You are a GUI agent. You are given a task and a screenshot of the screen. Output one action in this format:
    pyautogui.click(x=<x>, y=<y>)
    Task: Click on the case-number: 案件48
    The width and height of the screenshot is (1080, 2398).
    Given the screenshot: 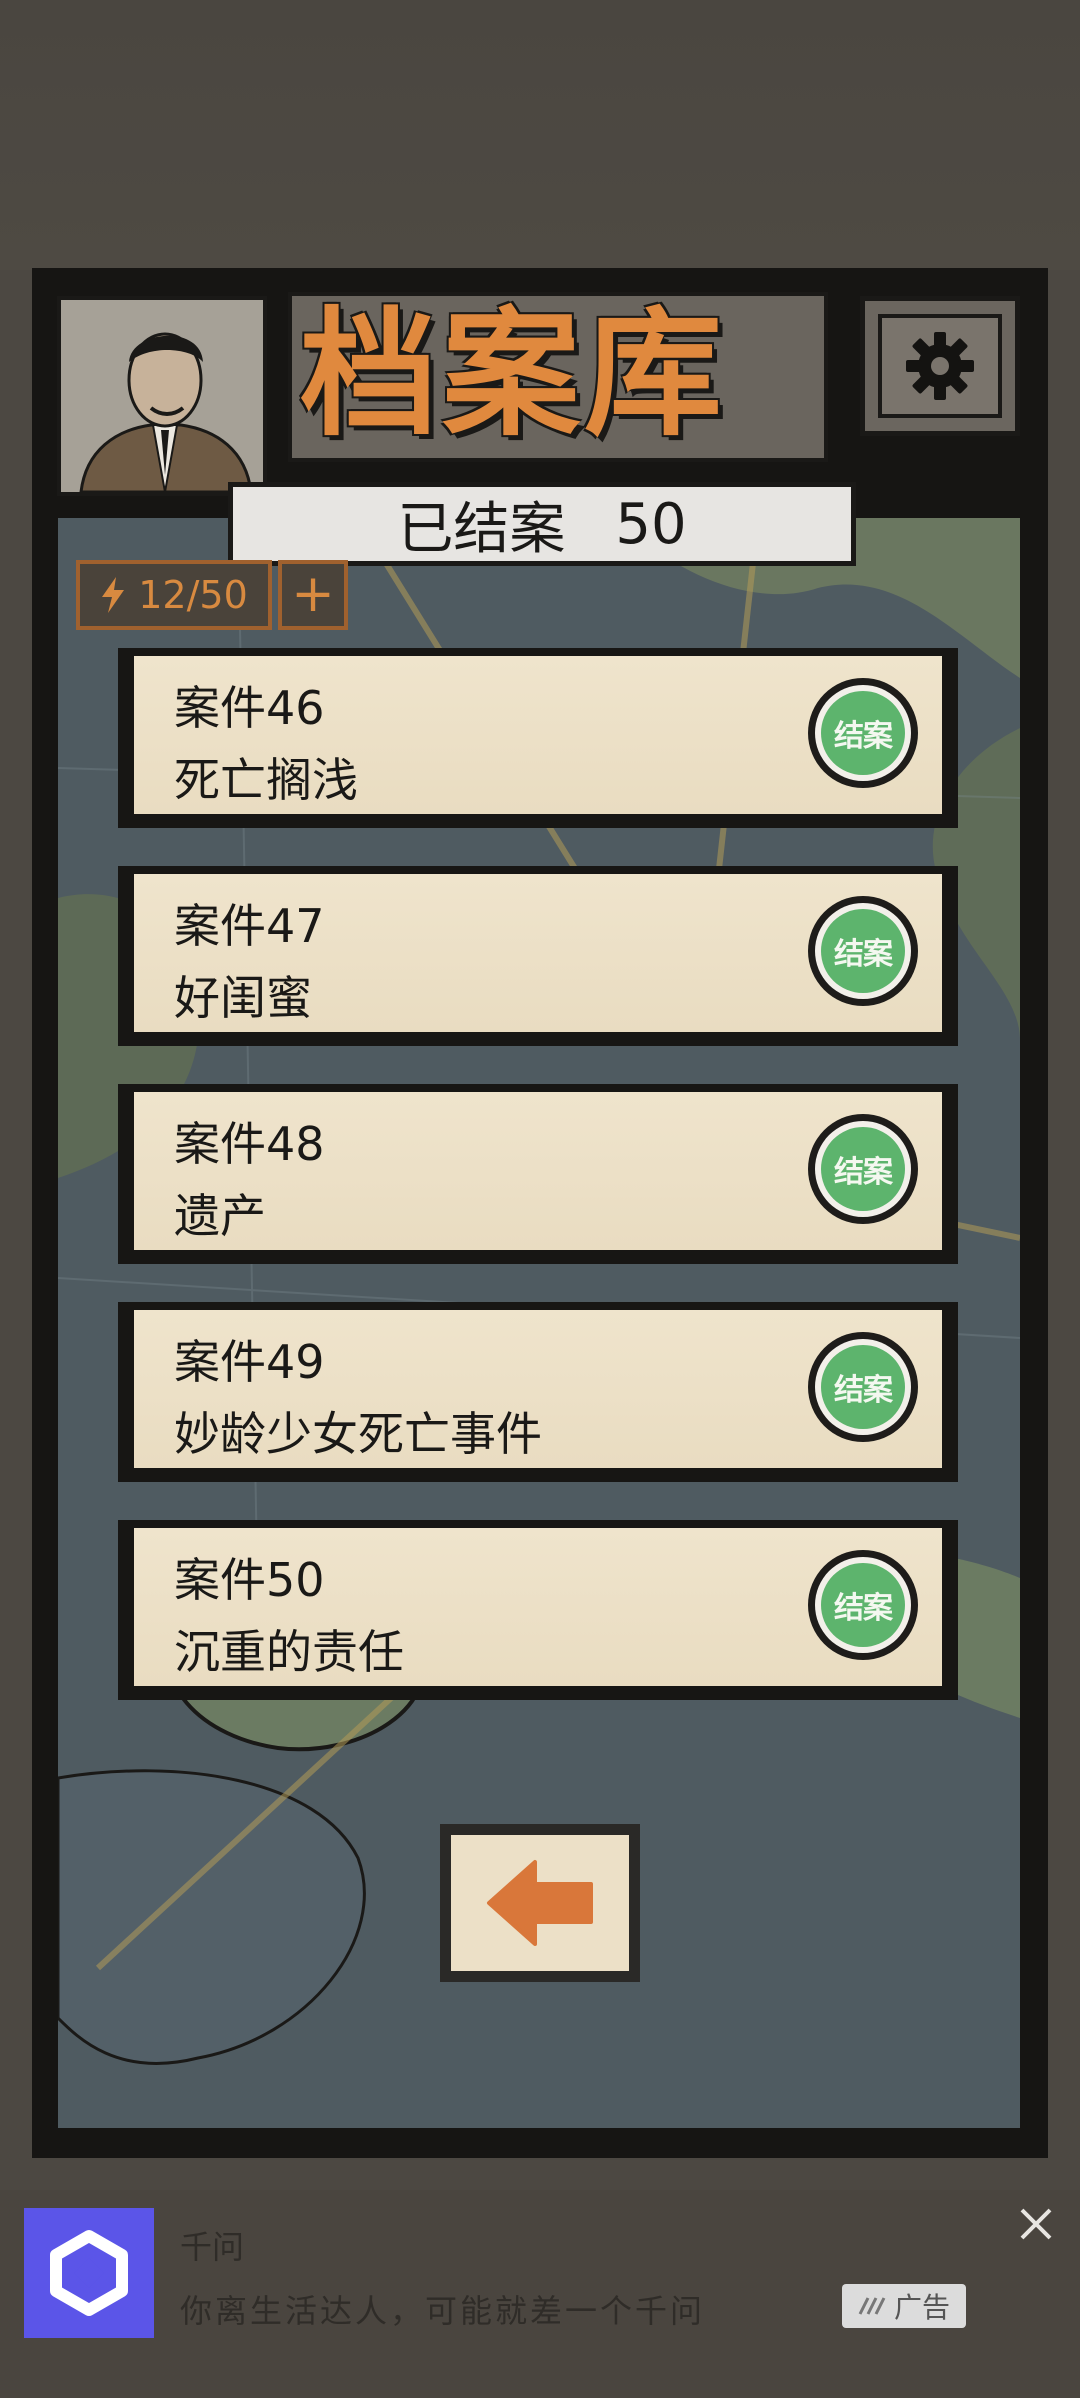 What is the action you would take?
    pyautogui.click(x=249, y=1144)
    